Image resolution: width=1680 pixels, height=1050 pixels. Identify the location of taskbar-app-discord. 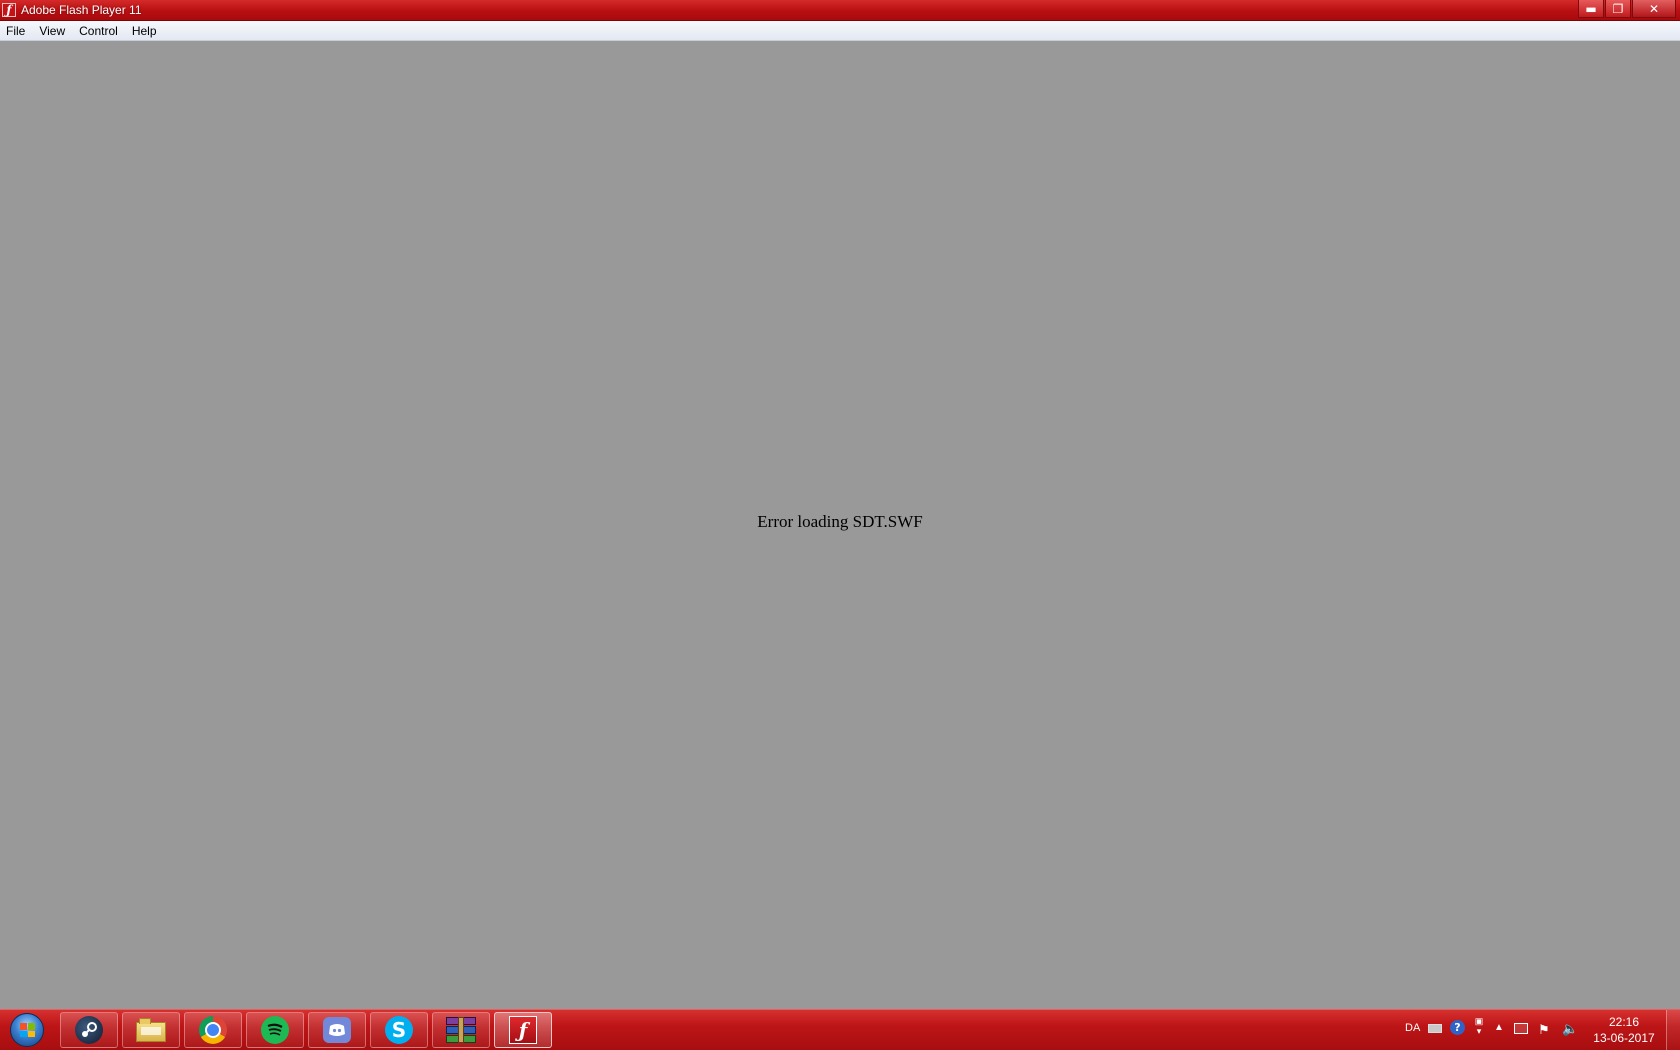
(337, 1030).